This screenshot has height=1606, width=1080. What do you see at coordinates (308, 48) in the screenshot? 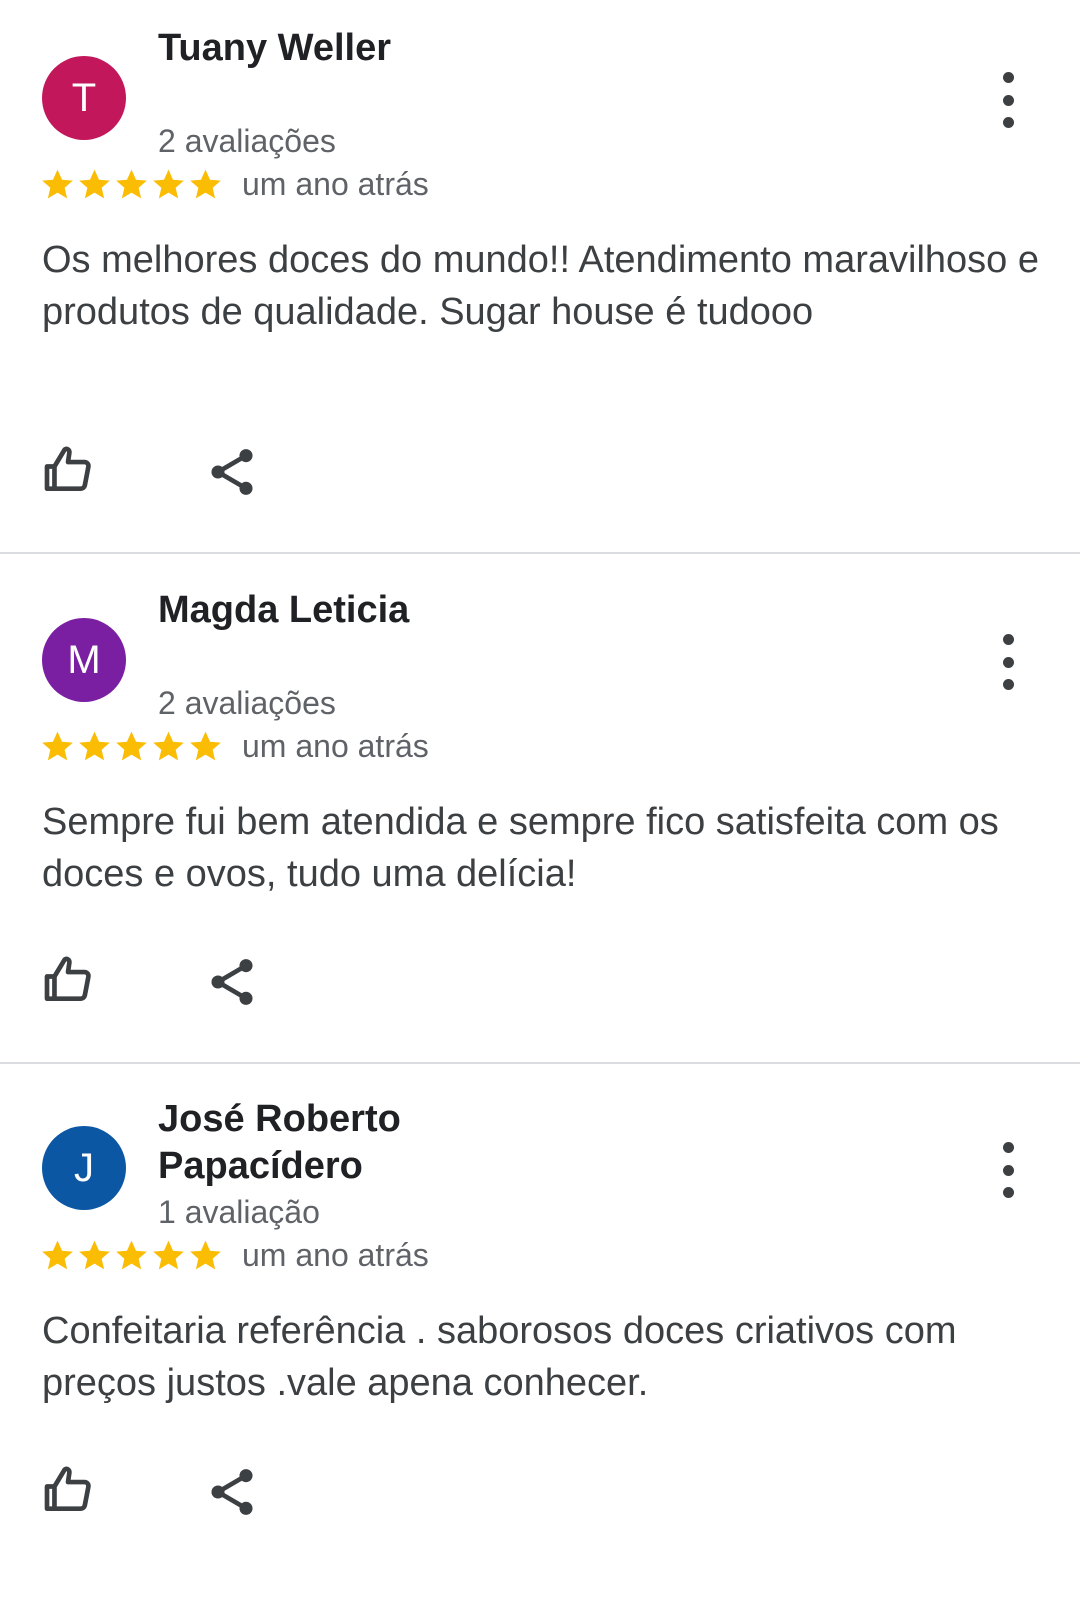
I see `reviewer-name: Tuany Weller` at bounding box center [308, 48].